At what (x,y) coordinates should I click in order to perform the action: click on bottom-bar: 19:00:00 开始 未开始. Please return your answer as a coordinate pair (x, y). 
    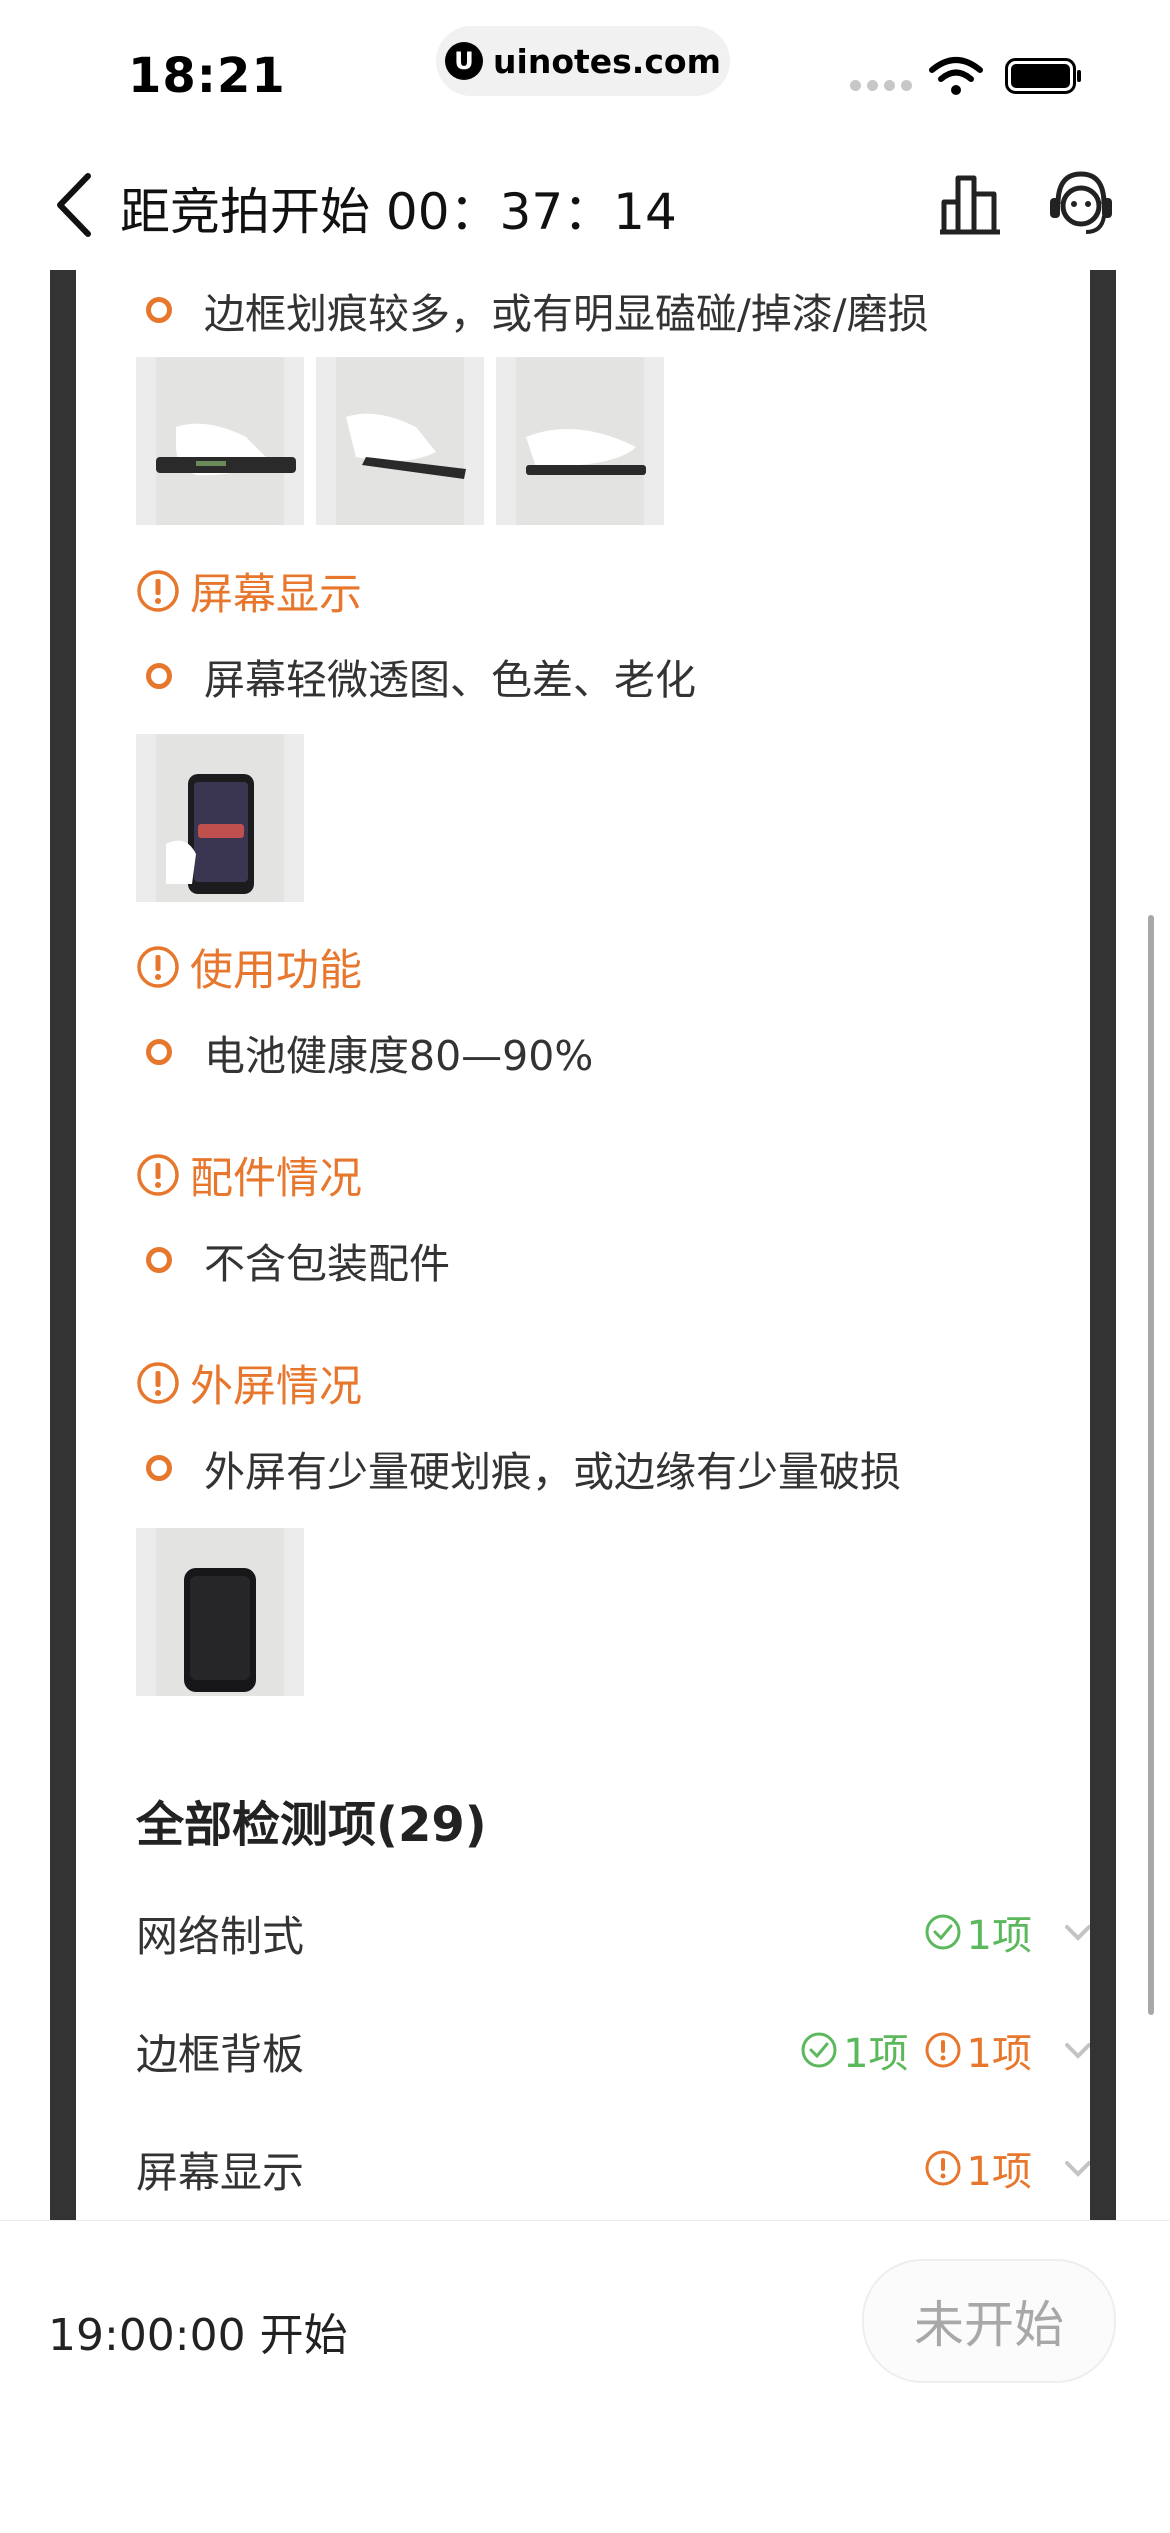
    Looking at the image, I should click on (585, 2376).